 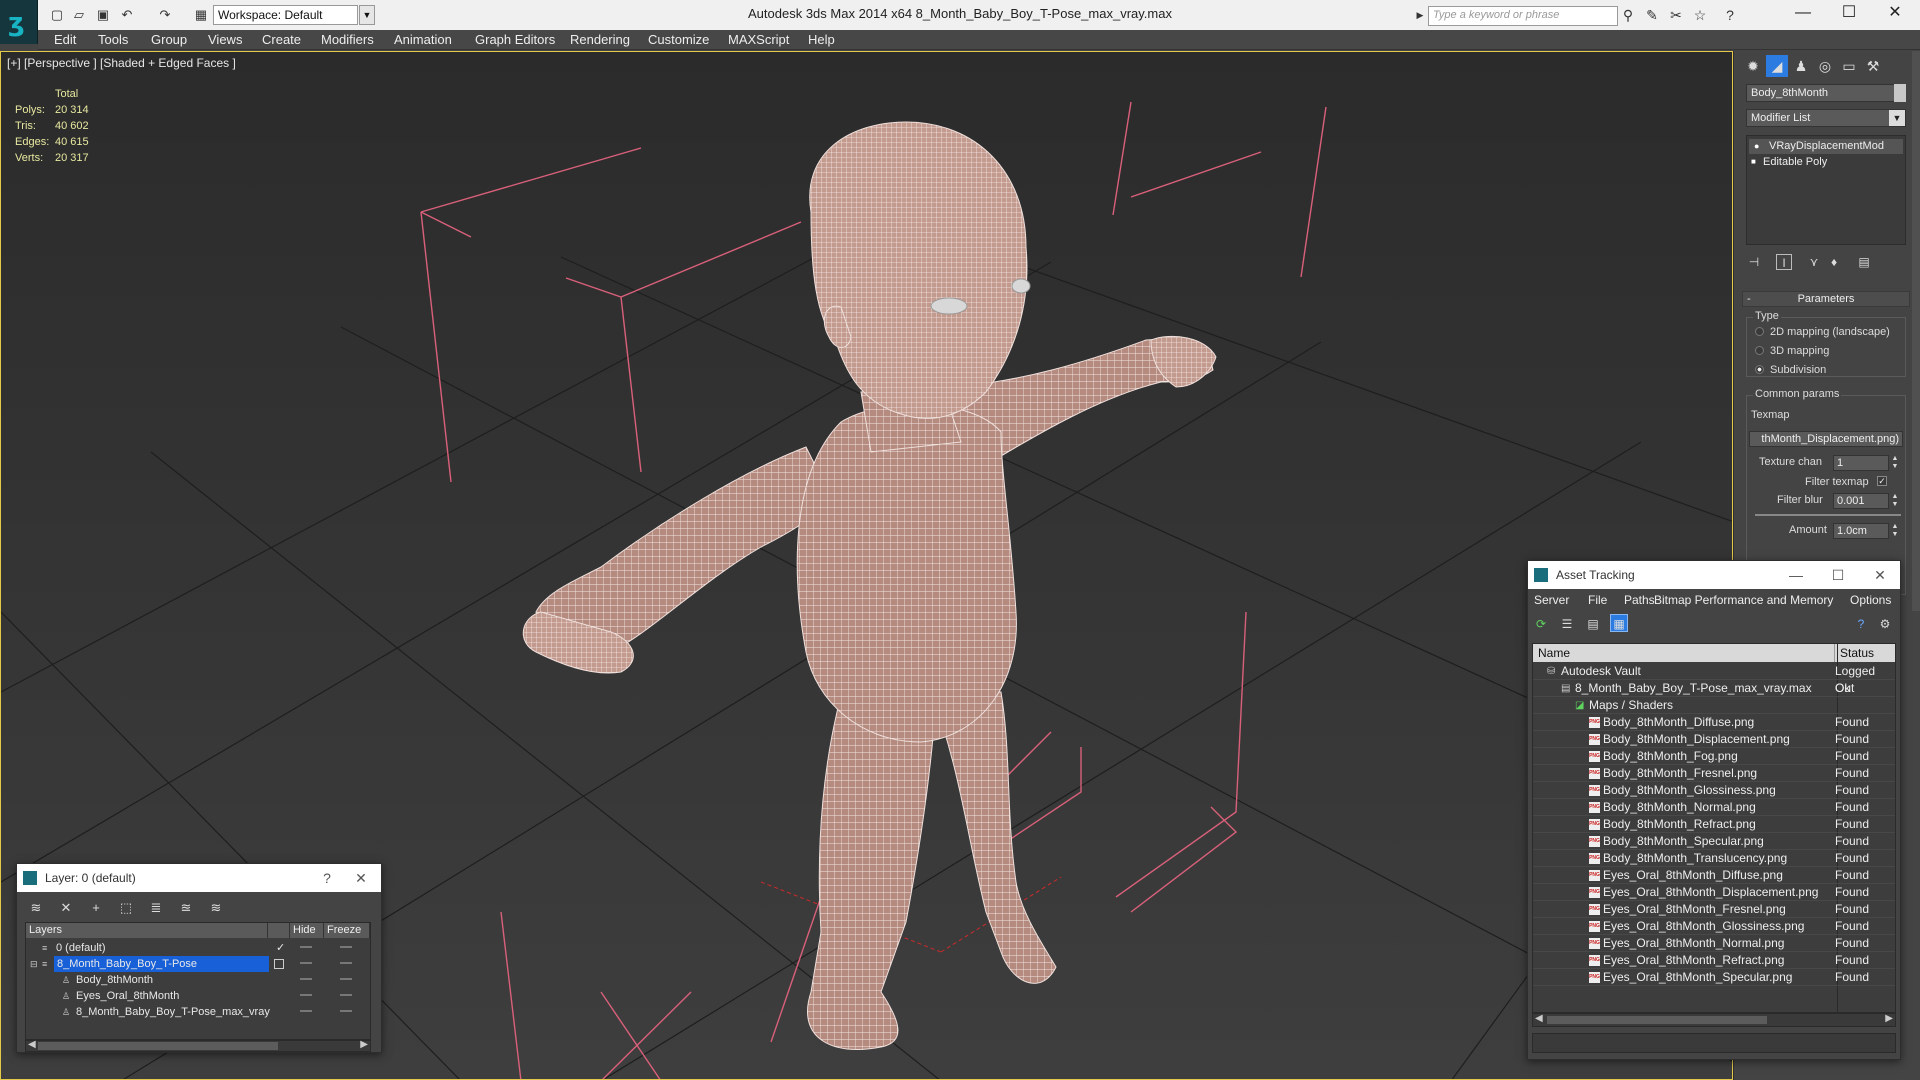 What do you see at coordinates (186, 908) in the screenshot?
I see `hide-all-icon: ≊` at bounding box center [186, 908].